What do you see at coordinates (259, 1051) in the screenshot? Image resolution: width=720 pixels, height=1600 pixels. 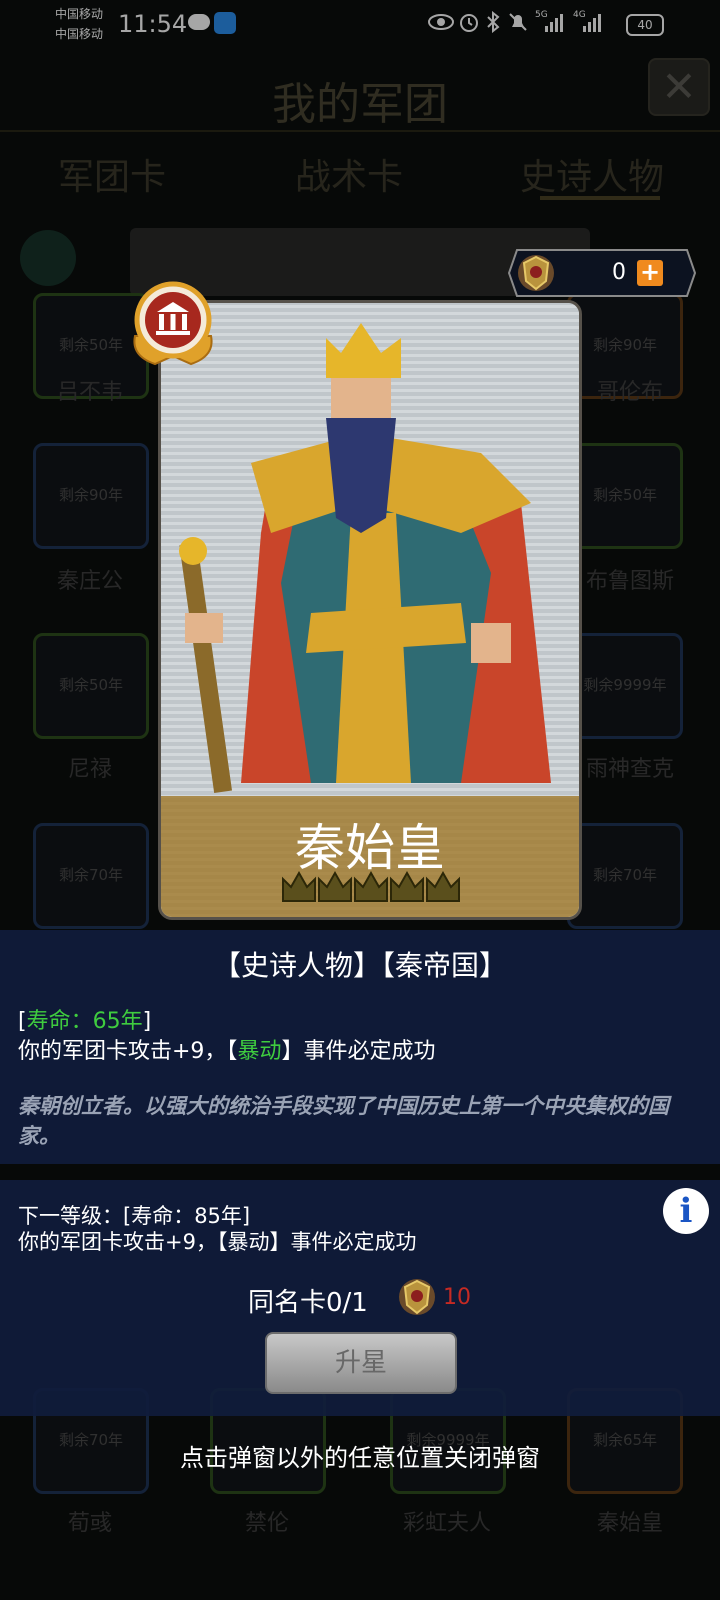 I see `effect-keyword: 暴动` at bounding box center [259, 1051].